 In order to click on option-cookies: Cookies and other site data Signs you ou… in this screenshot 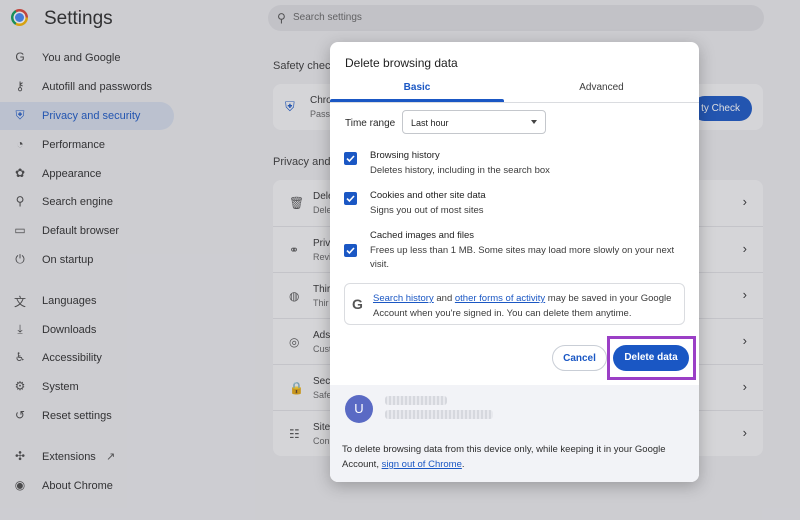, I will do `click(516, 206)`.